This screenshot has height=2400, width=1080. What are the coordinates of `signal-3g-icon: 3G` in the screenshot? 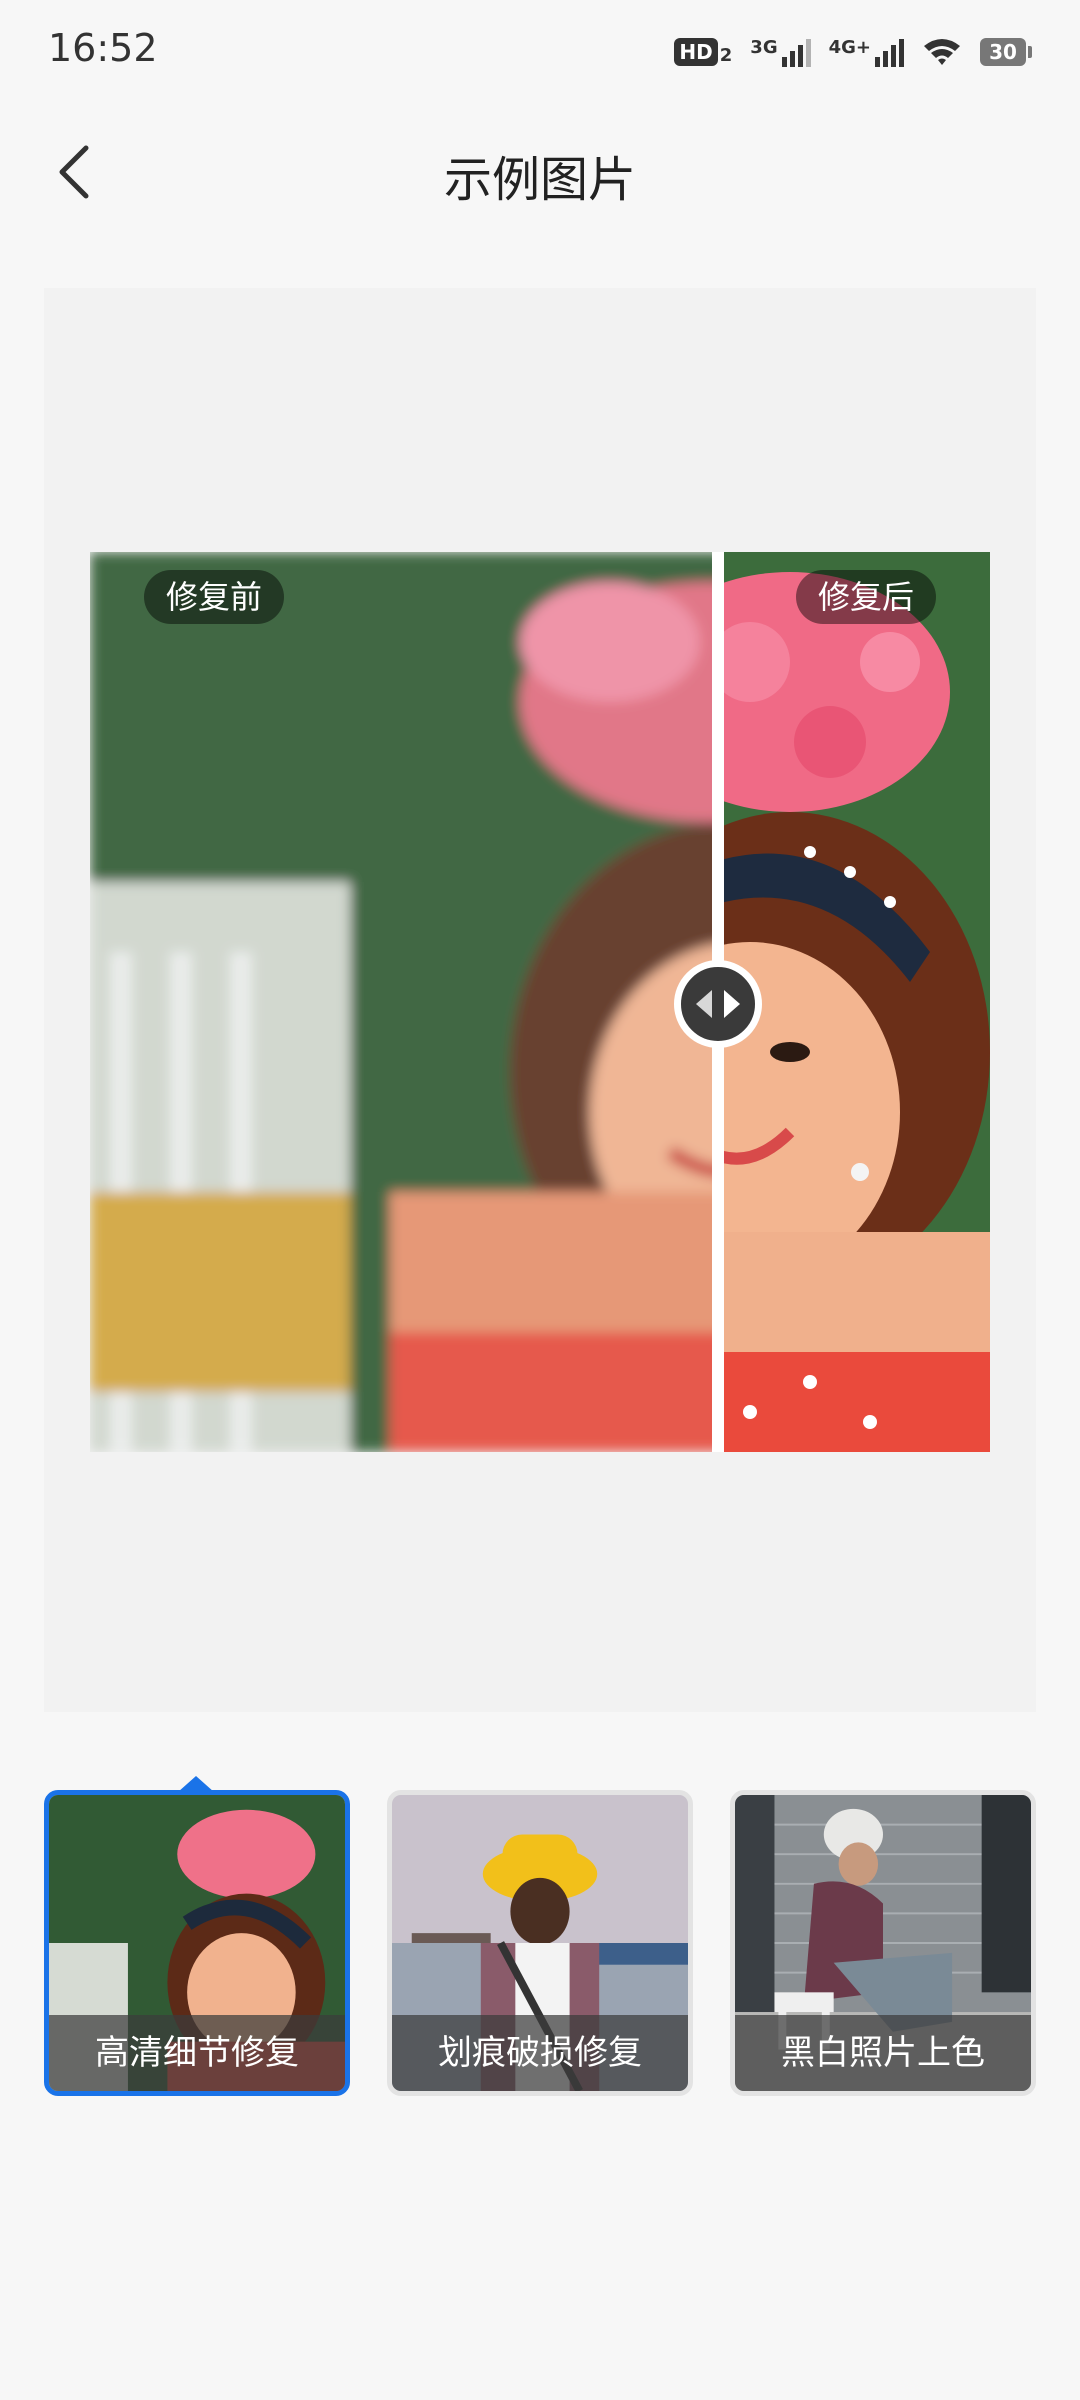 It's located at (780, 52).